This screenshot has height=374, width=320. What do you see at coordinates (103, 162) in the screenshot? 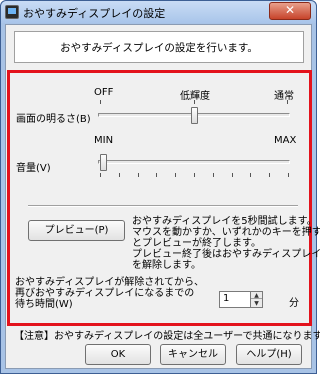
I see `volume-slider-thumb` at bounding box center [103, 162].